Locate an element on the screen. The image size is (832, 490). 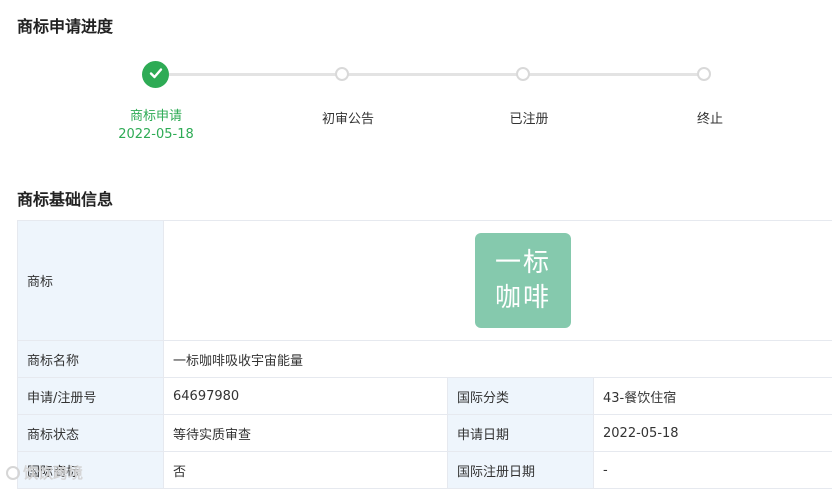
trademark-label: 商标 is located at coordinates (90, 280).